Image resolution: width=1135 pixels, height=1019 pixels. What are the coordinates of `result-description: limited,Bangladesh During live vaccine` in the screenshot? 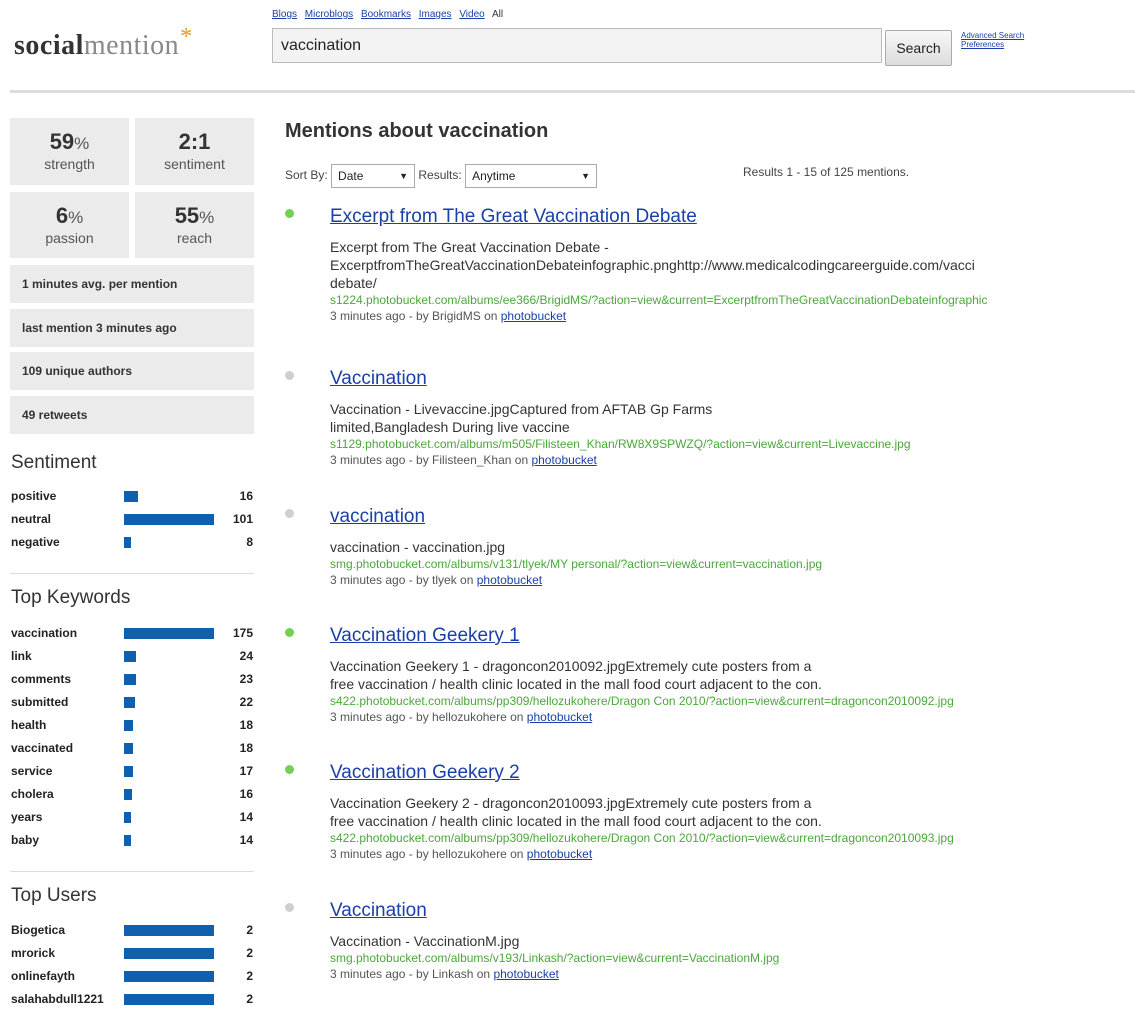 It's located at (450, 427).